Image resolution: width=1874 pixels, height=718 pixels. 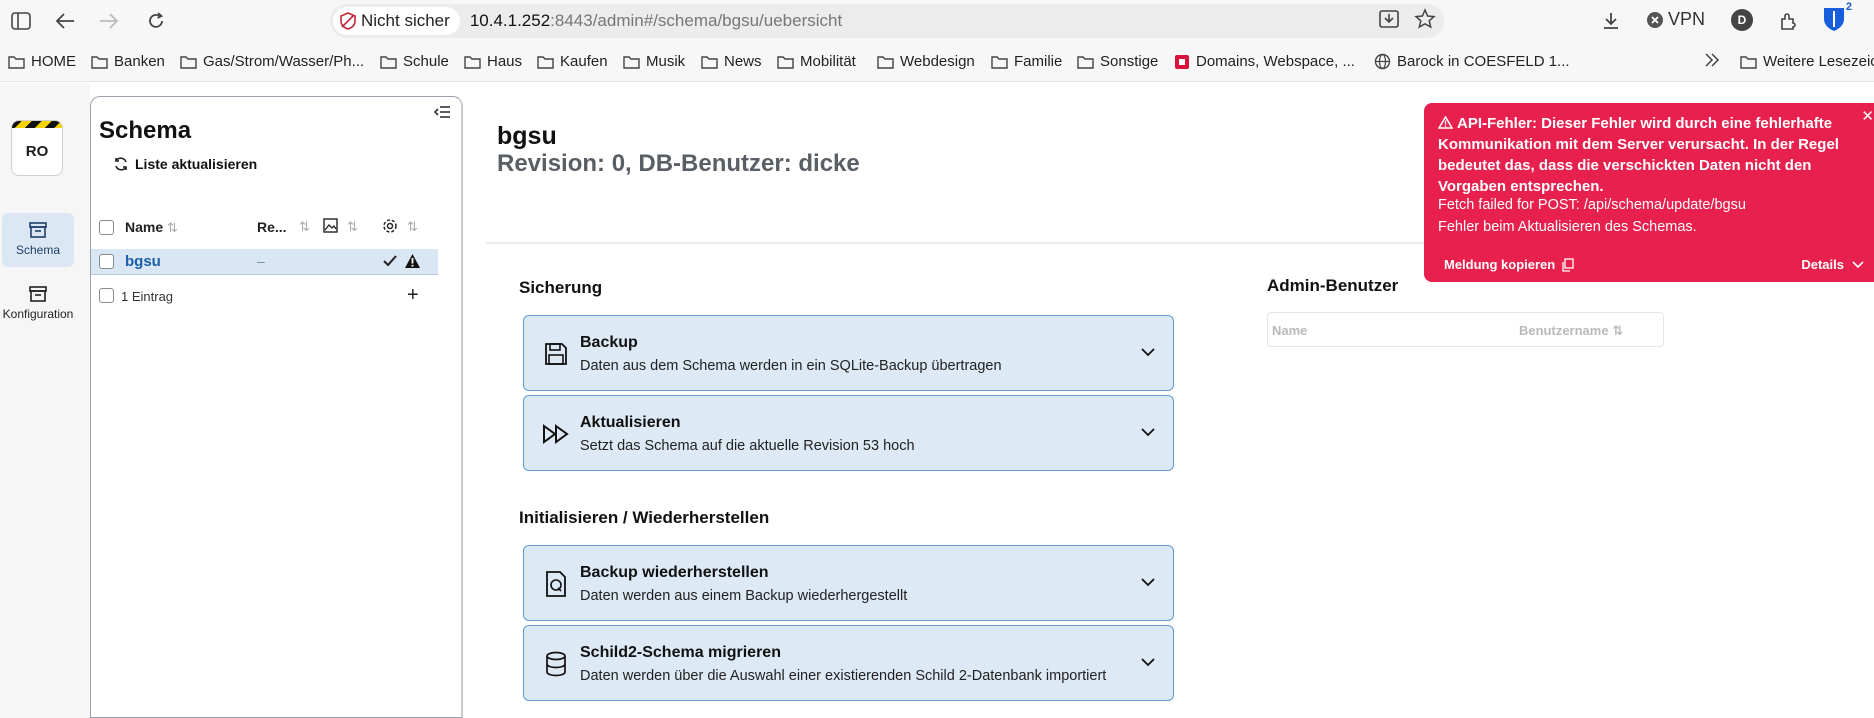 What do you see at coordinates (678, 163) in the screenshot?
I see `page-subtitle: Revision: 0, DB-Benutzer: dicke` at bounding box center [678, 163].